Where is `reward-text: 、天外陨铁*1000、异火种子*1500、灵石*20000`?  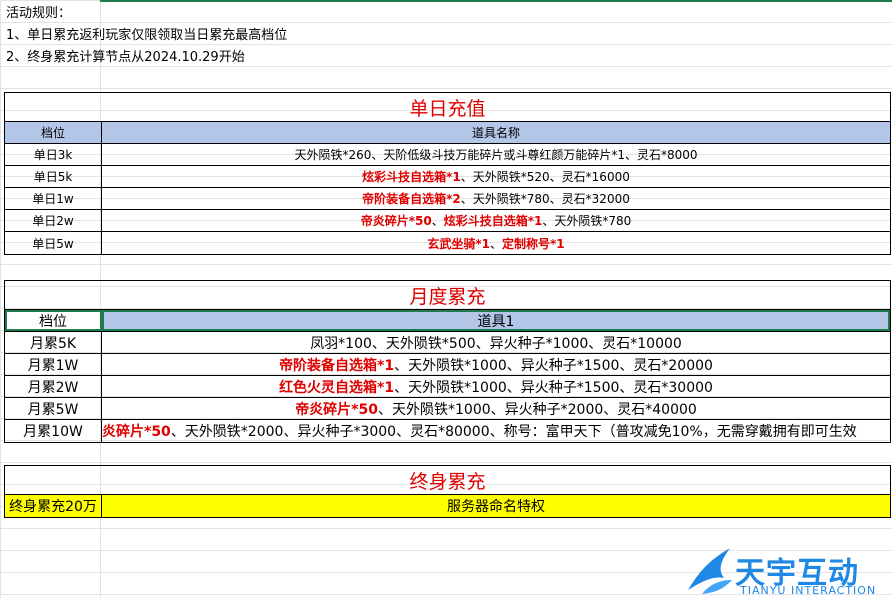
reward-text: 、天外陨铁*1000、异火种子*1500、灵石*20000 is located at coordinates (553, 365).